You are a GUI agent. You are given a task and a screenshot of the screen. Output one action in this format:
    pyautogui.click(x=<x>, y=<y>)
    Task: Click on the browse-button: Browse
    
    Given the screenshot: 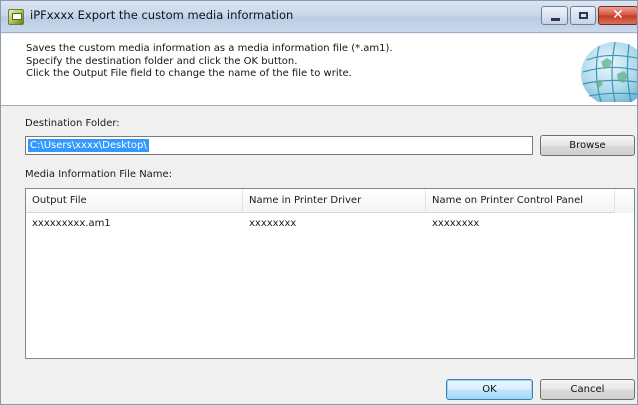 What is the action you would take?
    pyautogui.click(x=587, y=145)
    